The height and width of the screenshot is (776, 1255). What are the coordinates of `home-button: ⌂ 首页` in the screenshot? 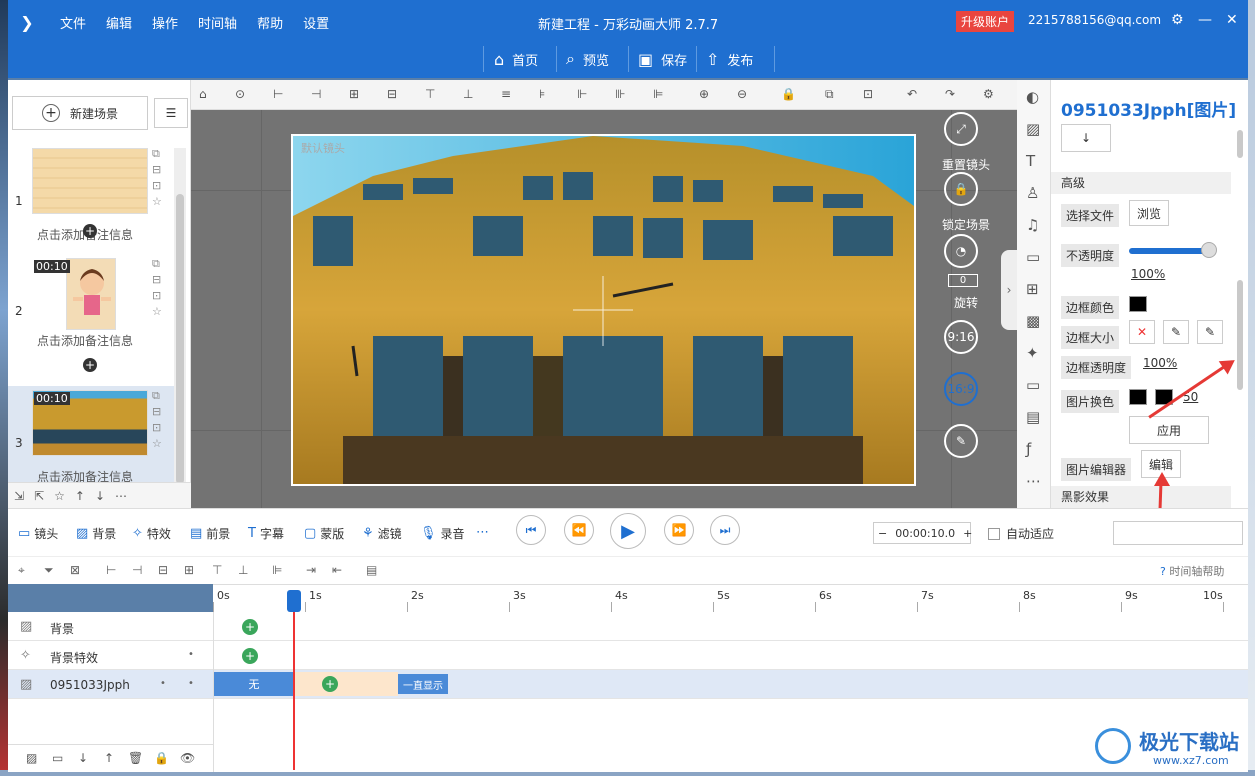 It's located at (516, 59).